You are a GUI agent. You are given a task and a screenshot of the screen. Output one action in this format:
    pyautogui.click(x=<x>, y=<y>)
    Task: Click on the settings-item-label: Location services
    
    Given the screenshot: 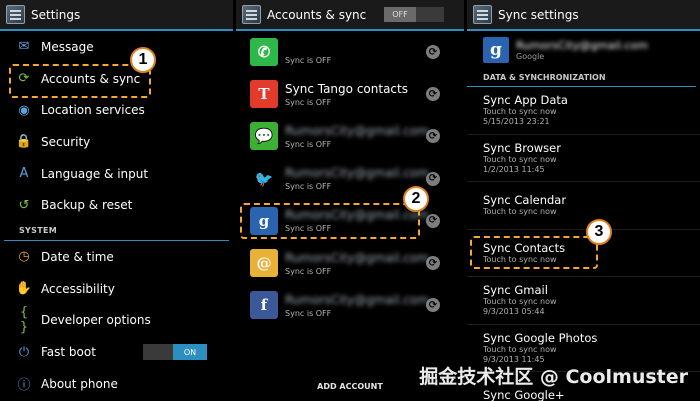 What is the action you would take?
    pyautogui.click(x=93, y=110)
    